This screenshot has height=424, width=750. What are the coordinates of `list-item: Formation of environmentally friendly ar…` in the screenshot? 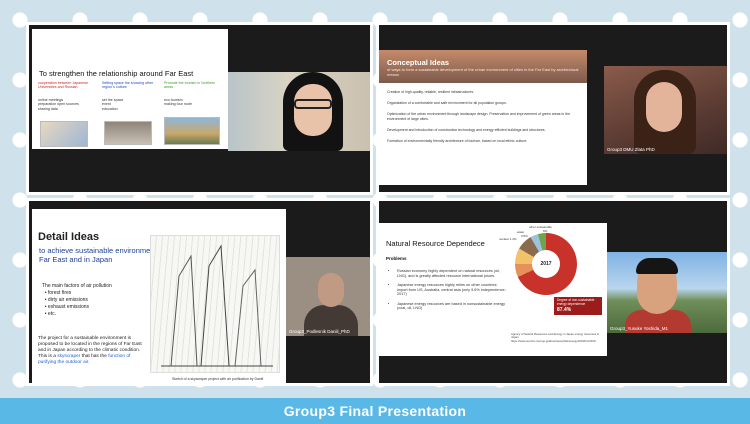 It's located at (457, 140).